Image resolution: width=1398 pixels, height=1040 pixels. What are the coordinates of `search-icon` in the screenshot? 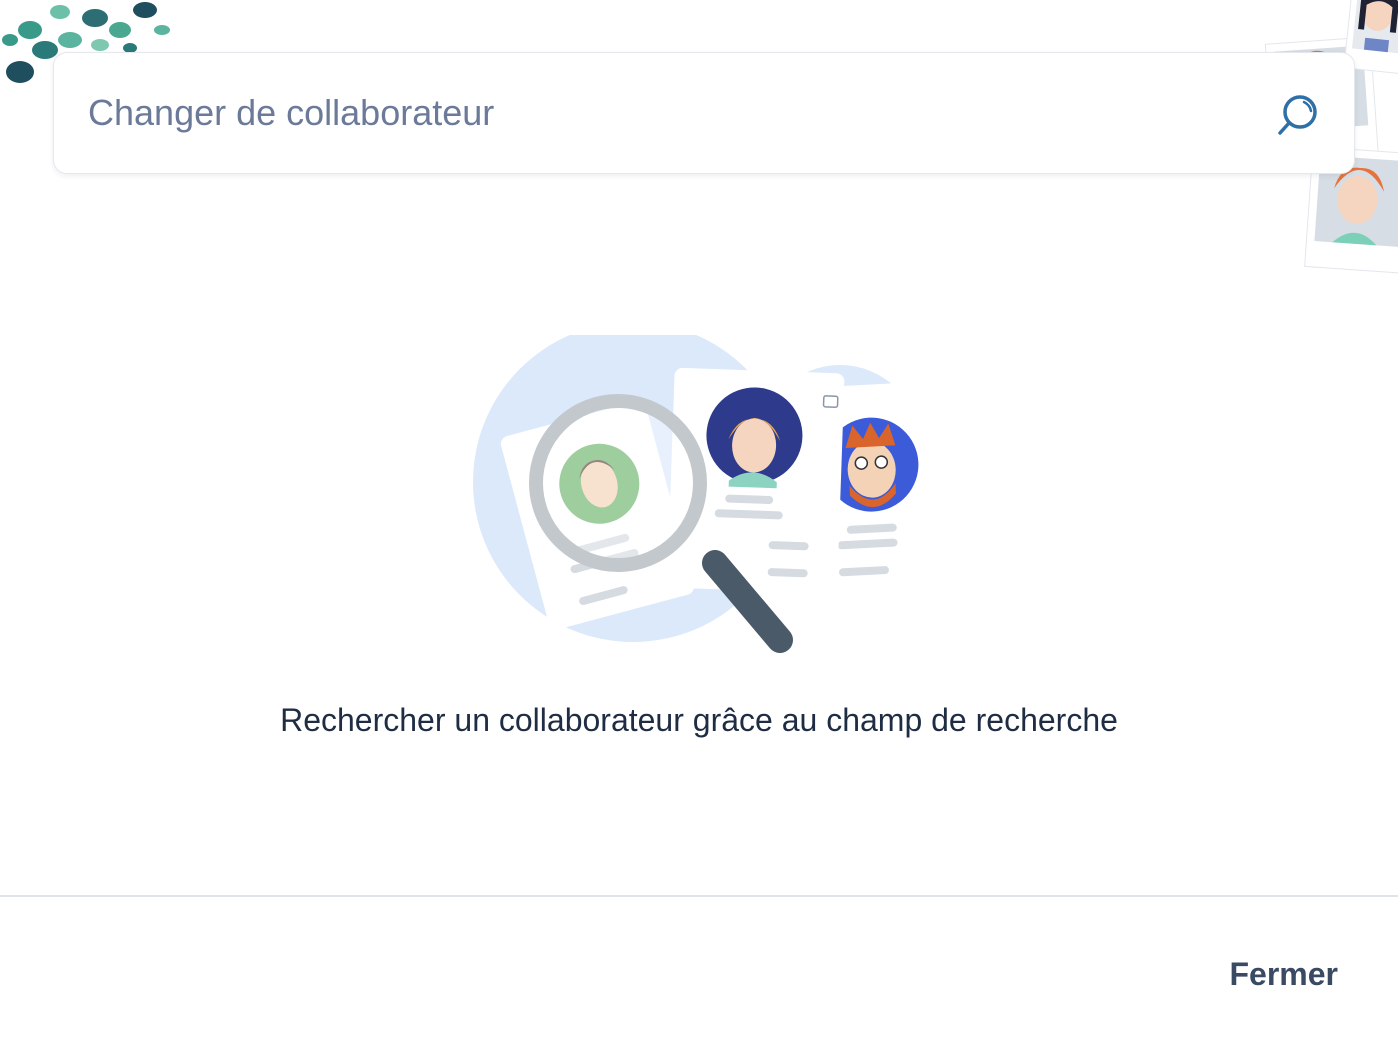 It's located at (1298, 115).